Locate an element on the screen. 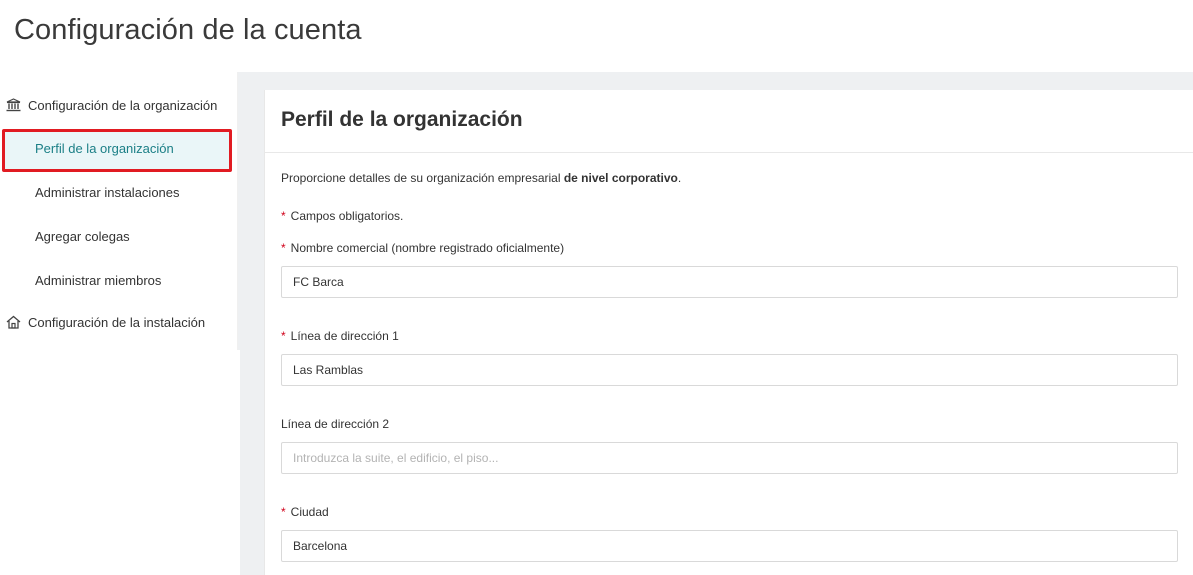  sidebar-item-manage-facilities: Administrar instalaciones is located at coordinates (107, 192).